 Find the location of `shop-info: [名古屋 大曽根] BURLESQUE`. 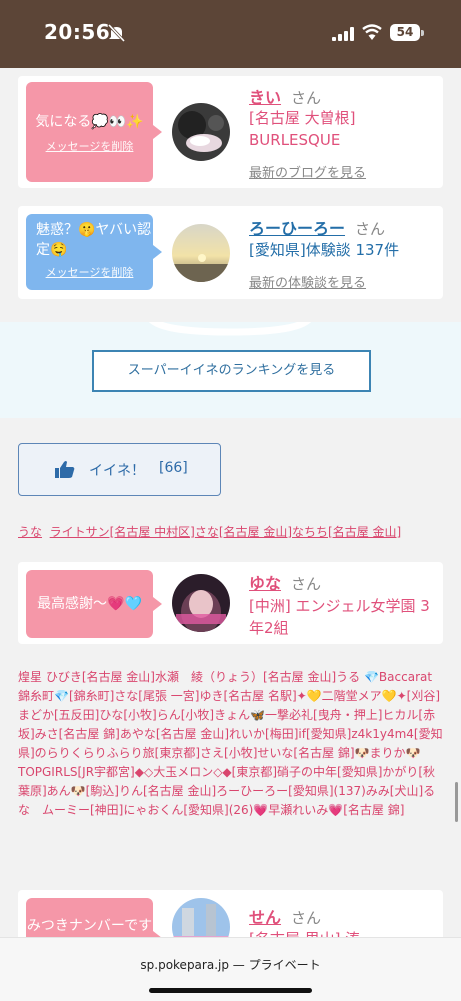

shop-info: [名古屋 大曽根] BURLESQUE is located at coordinates (341, 129).